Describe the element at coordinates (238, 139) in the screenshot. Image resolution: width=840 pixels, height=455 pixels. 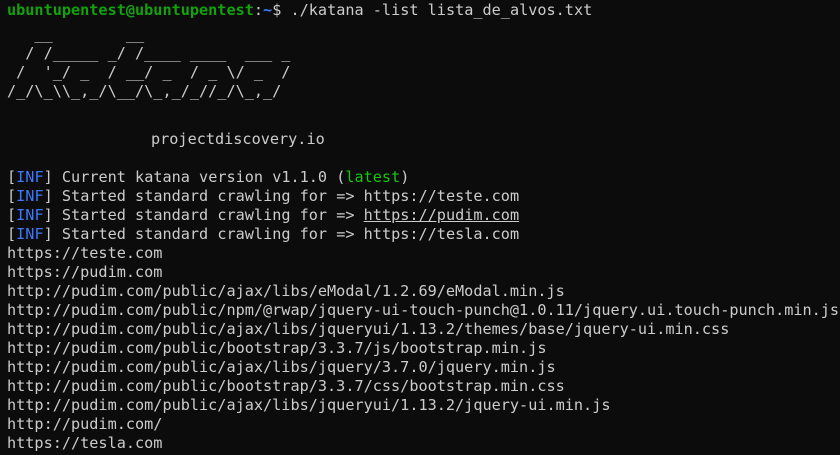
I see `brand-text: projectdiscovery.io` at that location.